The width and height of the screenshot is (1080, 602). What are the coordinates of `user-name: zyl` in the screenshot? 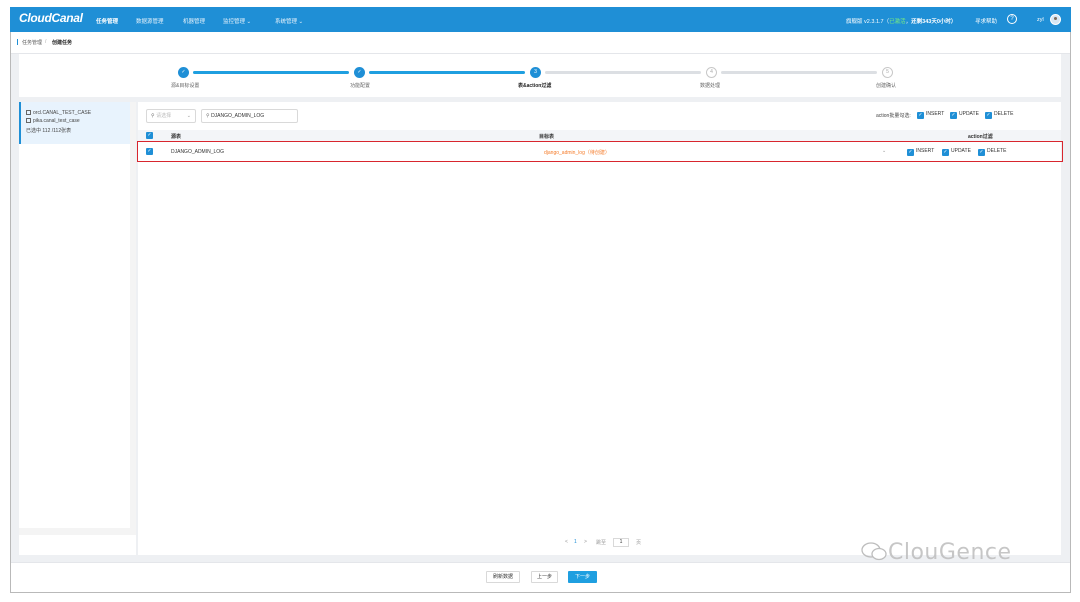 It's located at (1040, 20).